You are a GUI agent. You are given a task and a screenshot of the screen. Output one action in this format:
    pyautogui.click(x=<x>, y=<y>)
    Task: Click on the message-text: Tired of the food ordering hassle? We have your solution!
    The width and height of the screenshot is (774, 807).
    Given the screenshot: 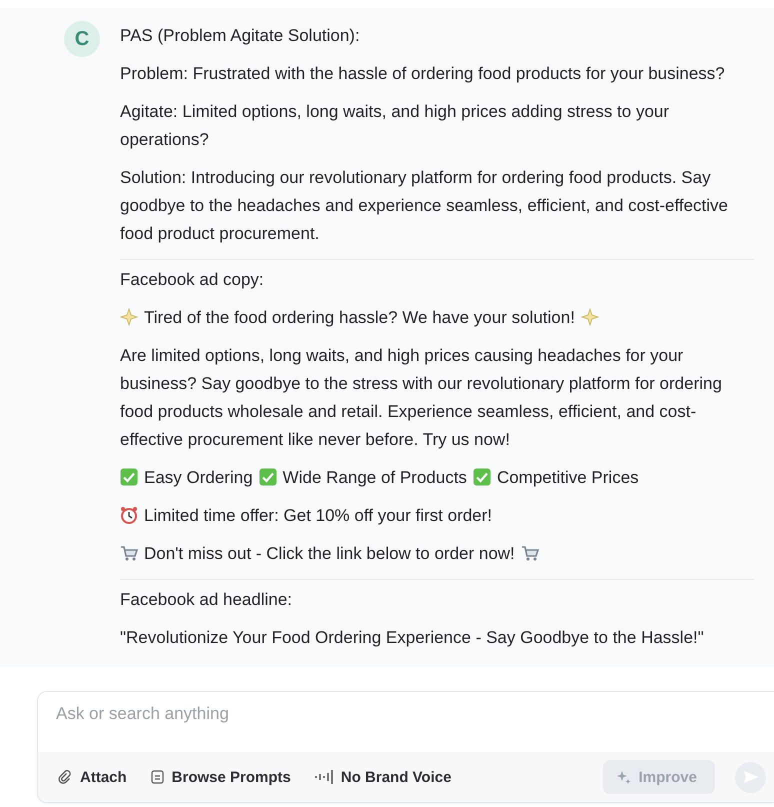 What is the action you would take?
    pyautogui.click(x=359, y=317)
    